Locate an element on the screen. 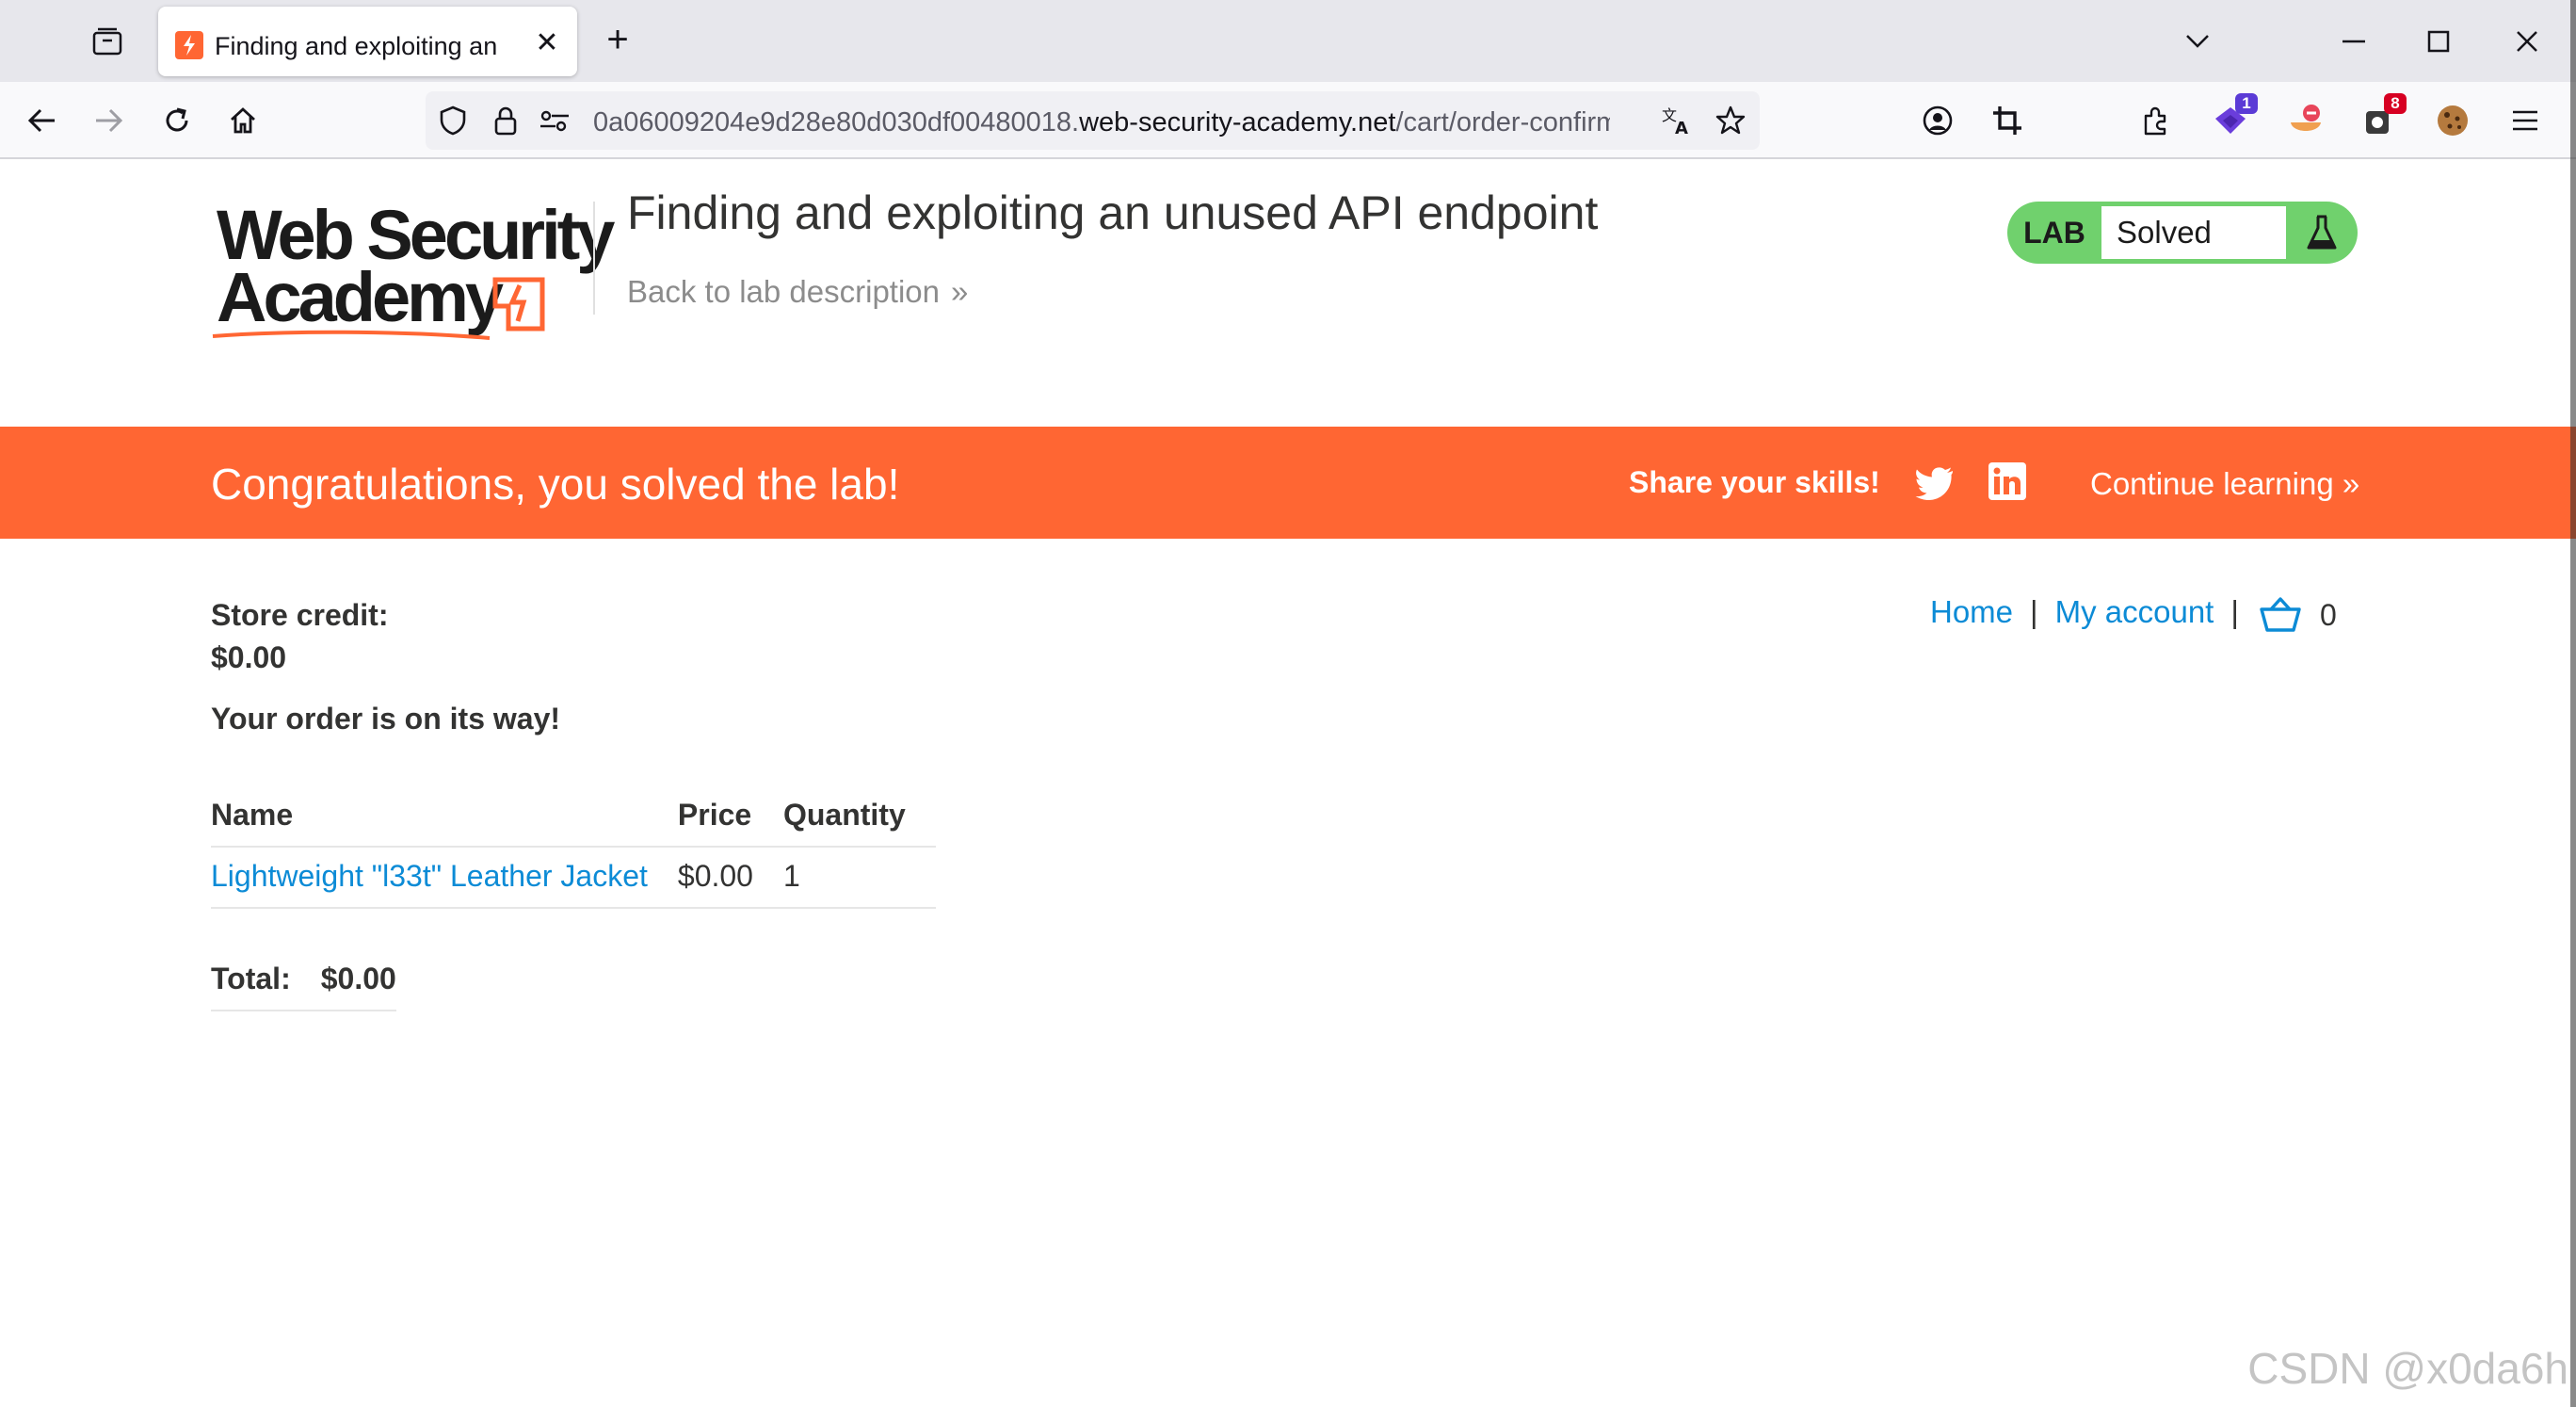  maximize-window-icon is located at coordinates (2438, 41).